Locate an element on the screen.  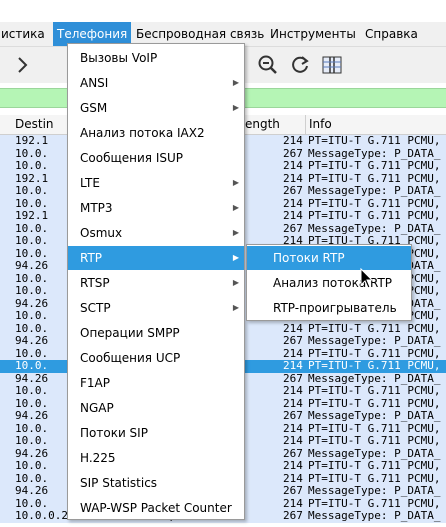
menu-item: RTSP ▶ is located at coordinates (156, 283).